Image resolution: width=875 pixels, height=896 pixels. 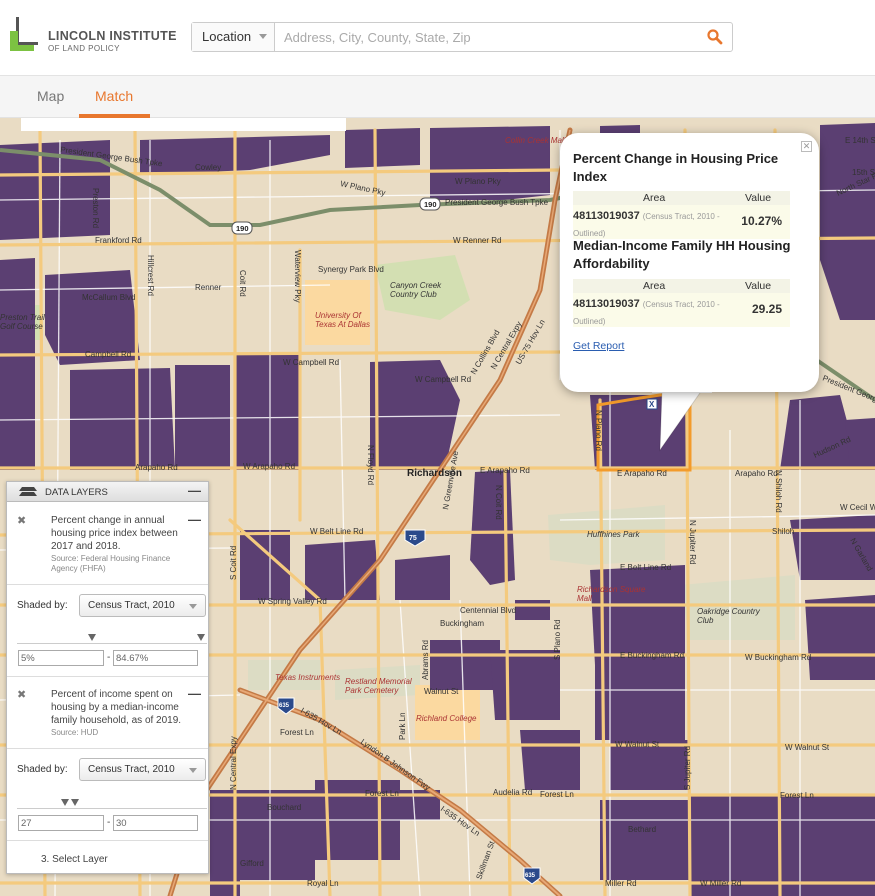 I want to click on map-label: E Buckingham Rd, so click(x=652, y=655).